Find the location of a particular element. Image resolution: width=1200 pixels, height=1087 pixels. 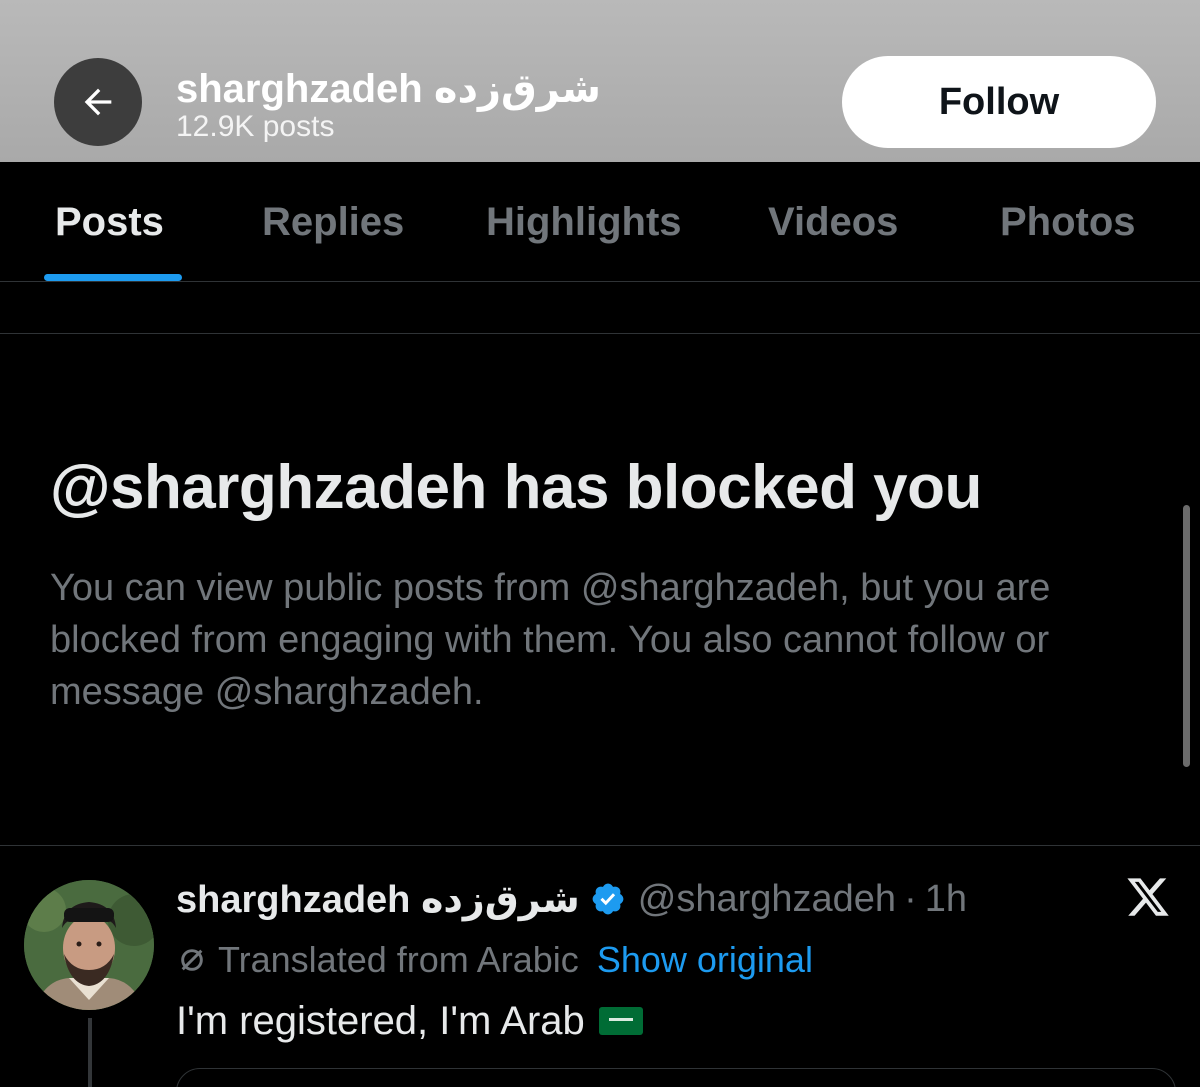

post-timestamp: 1h is located at coordinates (946, 899).